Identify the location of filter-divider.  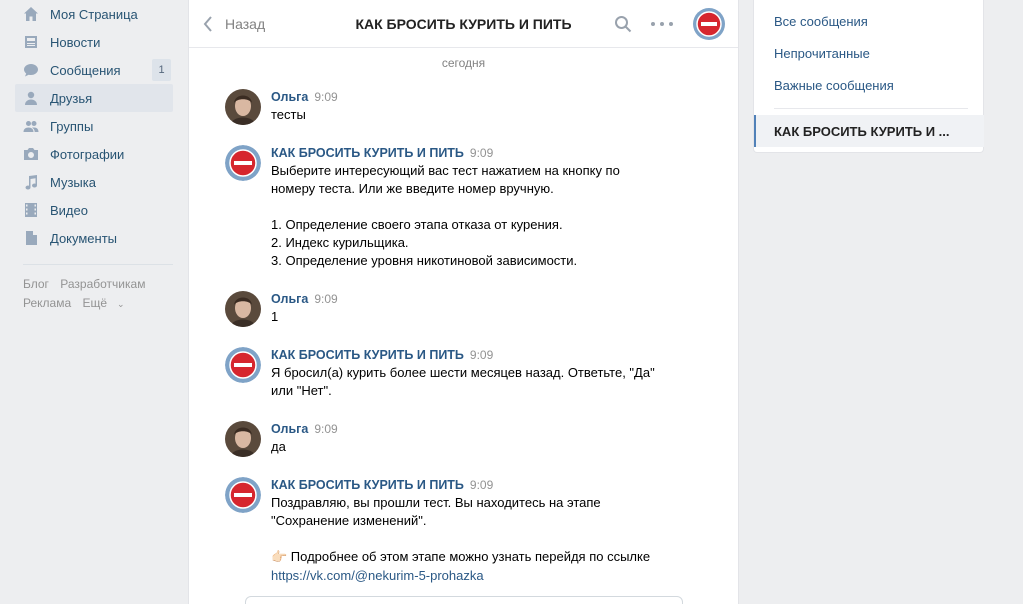
(871, 108).